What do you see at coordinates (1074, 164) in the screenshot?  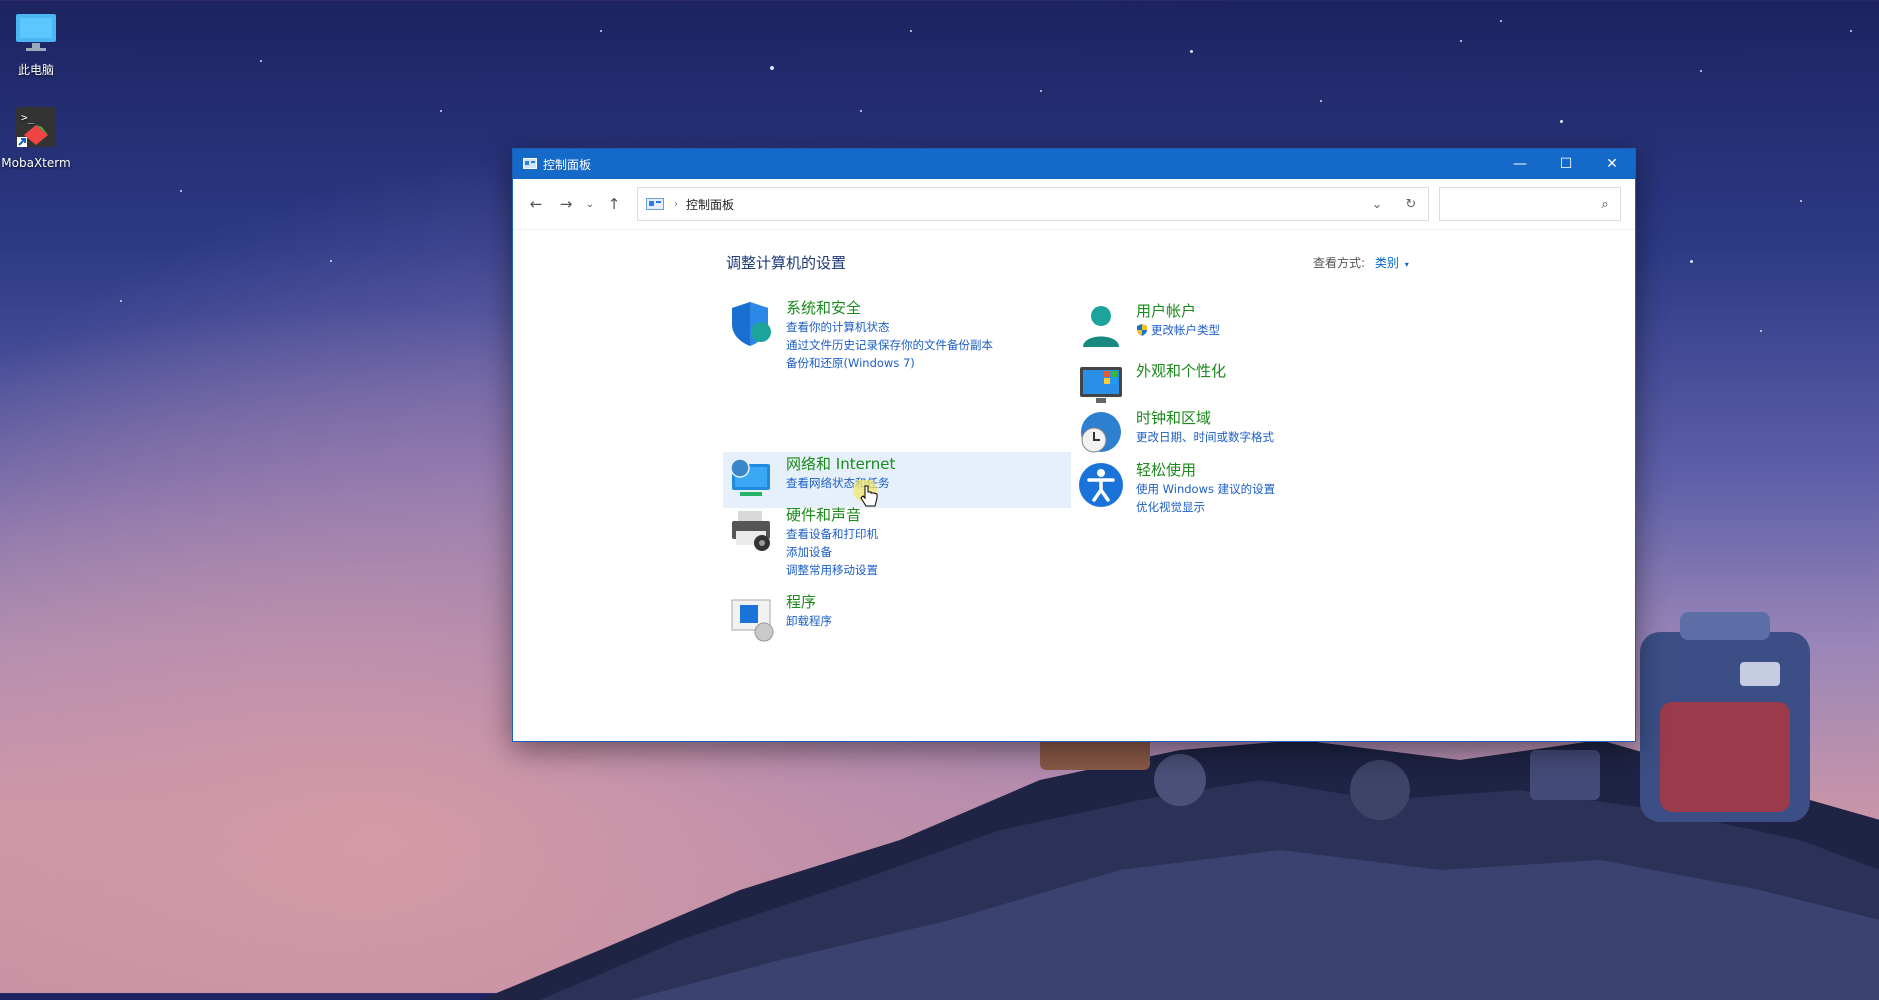 I see `title-bar: 控制面板 — ☐ ✕` at bounding box center [1074, 164].